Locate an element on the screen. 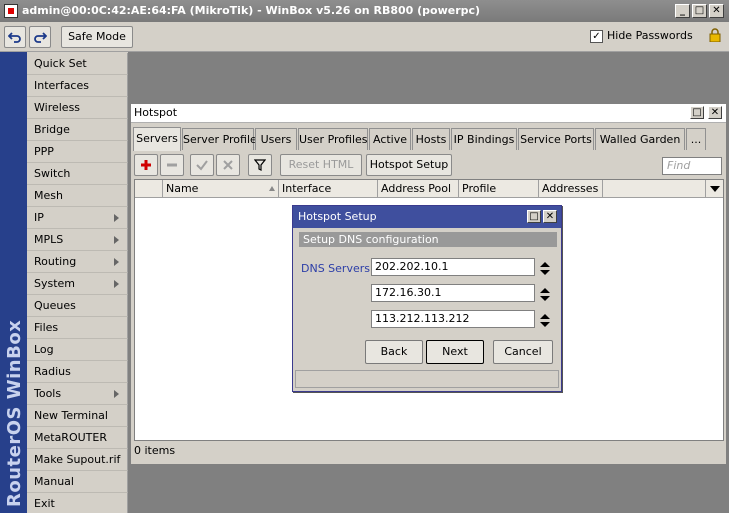  sidebar-item-label: System is located at coordinates (55, 283).